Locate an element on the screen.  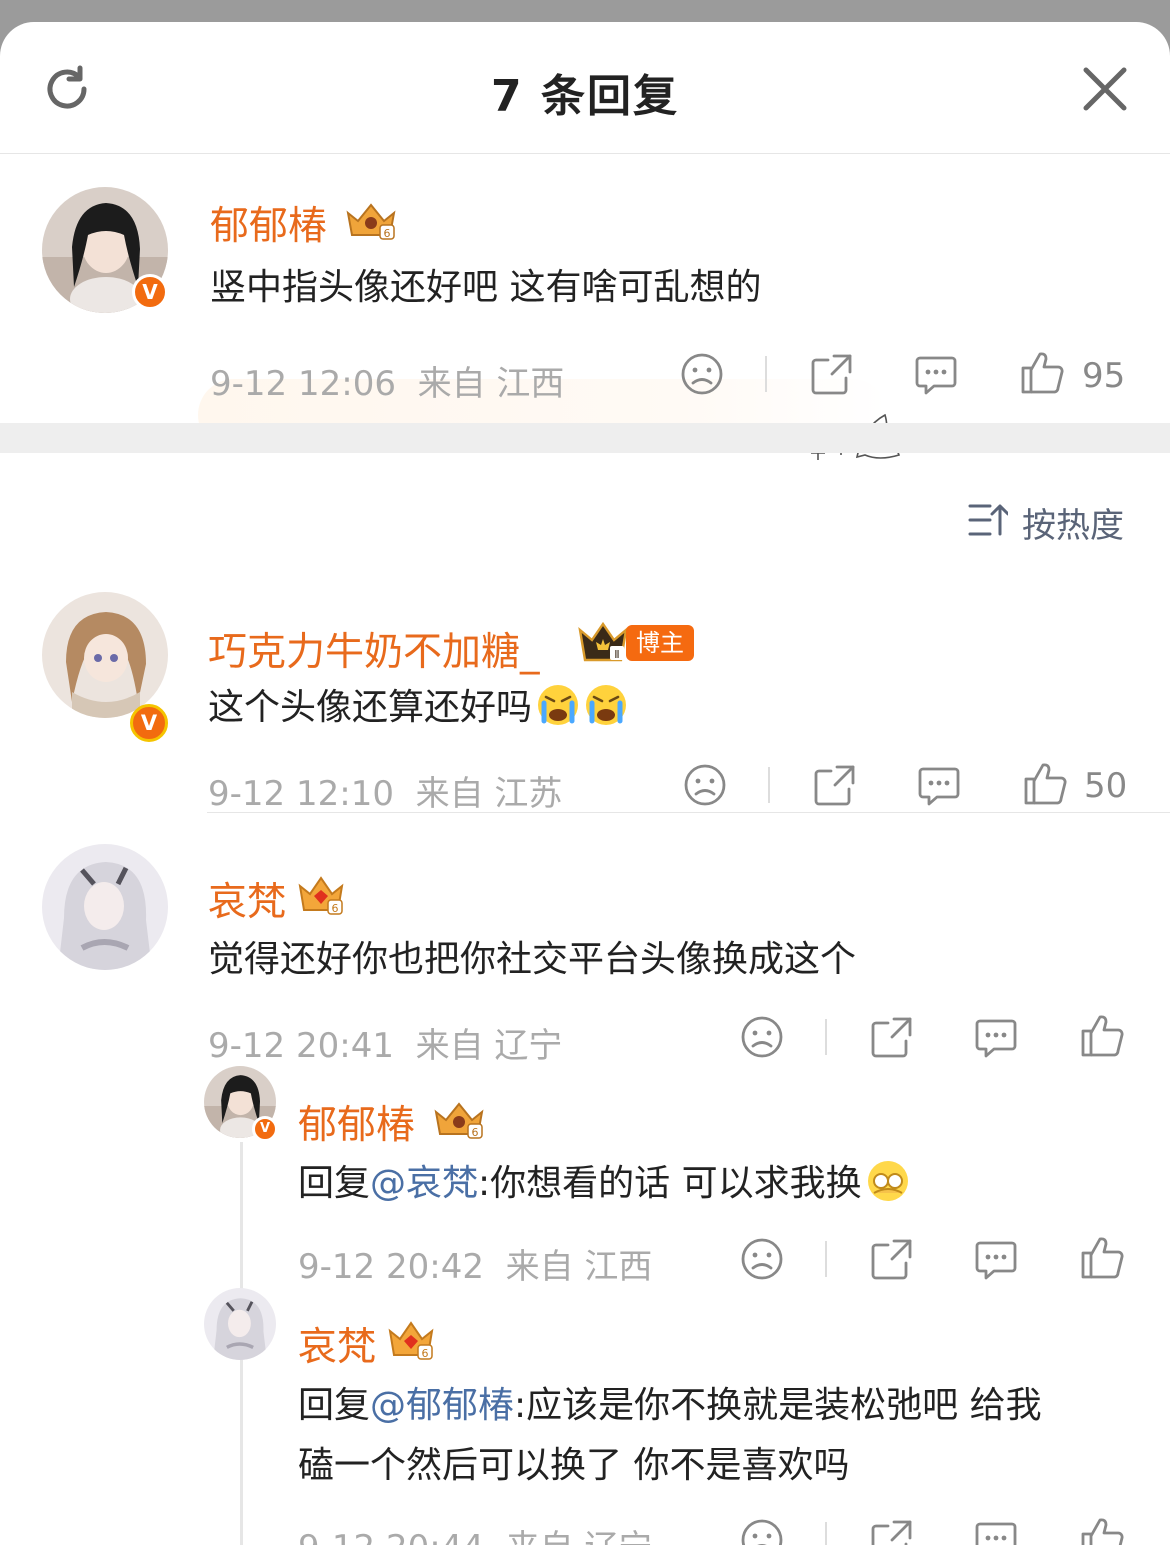
reply-text: 回复@哀梵:你想看的话 可以求我换 is located at coordinates (604, 1184).